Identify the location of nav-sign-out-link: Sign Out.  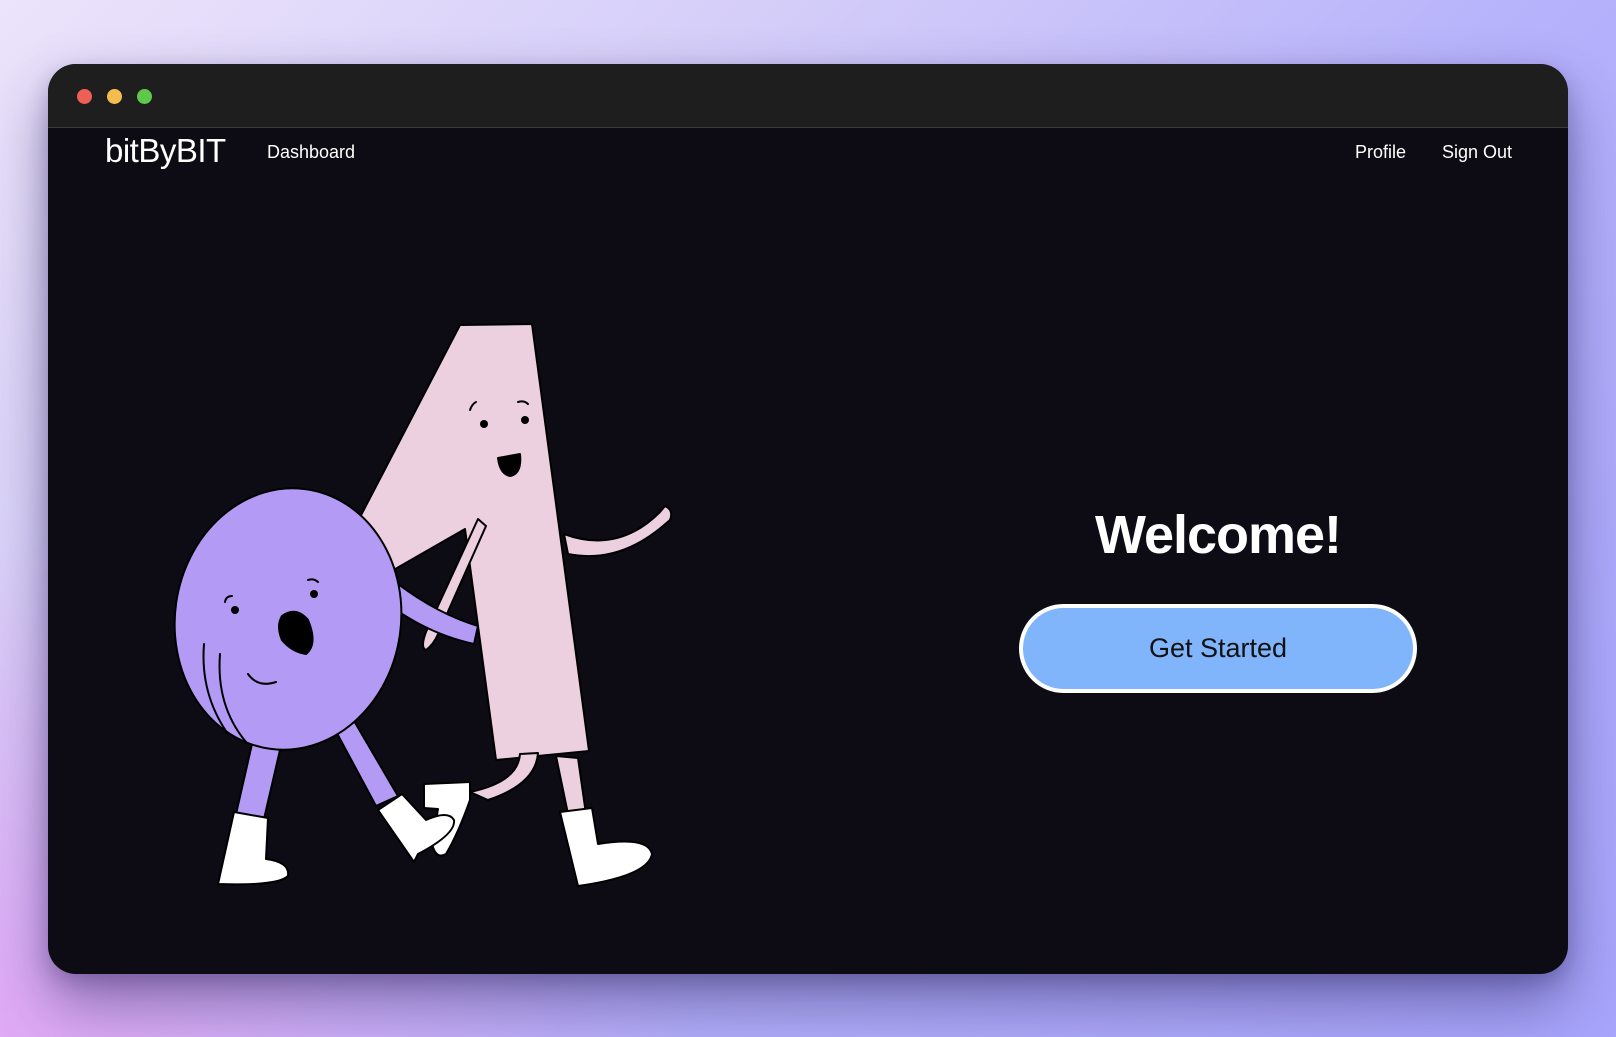
(1477, 152).